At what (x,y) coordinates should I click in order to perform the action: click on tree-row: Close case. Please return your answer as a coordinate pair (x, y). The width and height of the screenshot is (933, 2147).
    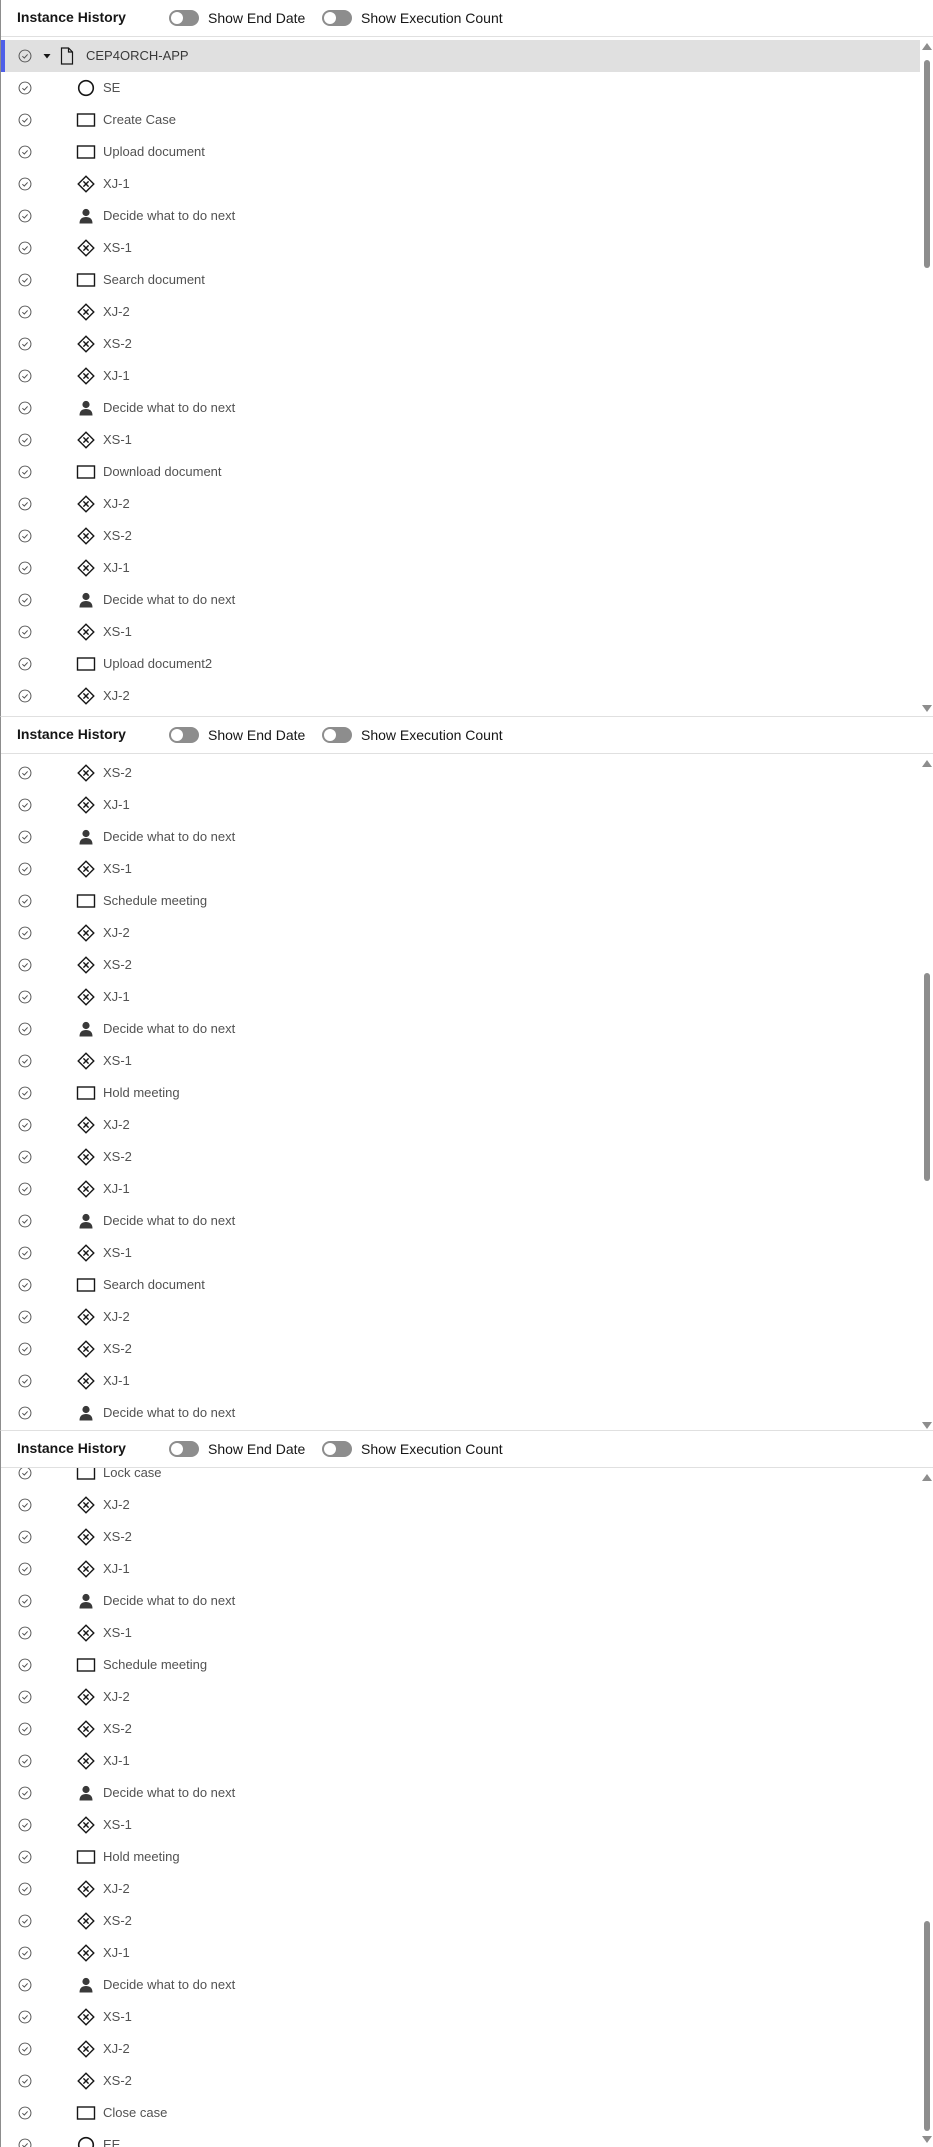
    Looking at the image, I should click on (460, 2113).